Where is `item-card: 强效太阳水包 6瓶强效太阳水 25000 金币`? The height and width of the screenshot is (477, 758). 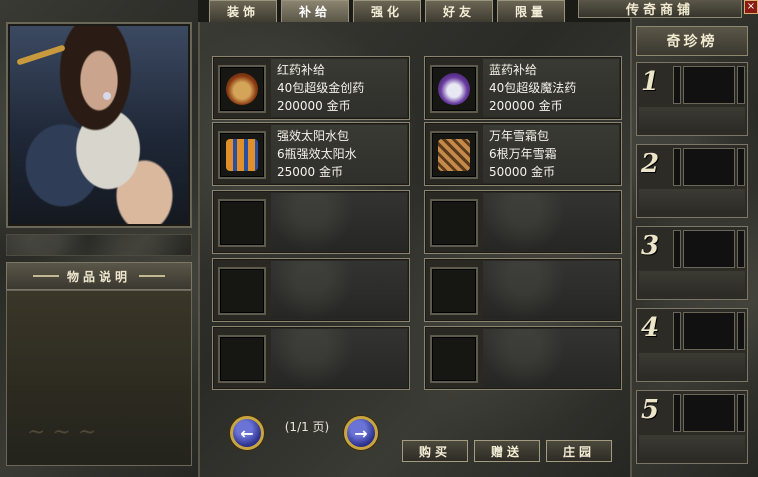 item-card: 强效太阳水包 6瓶强效太阳水 25000 金币 is located at coordinates (311, 154).